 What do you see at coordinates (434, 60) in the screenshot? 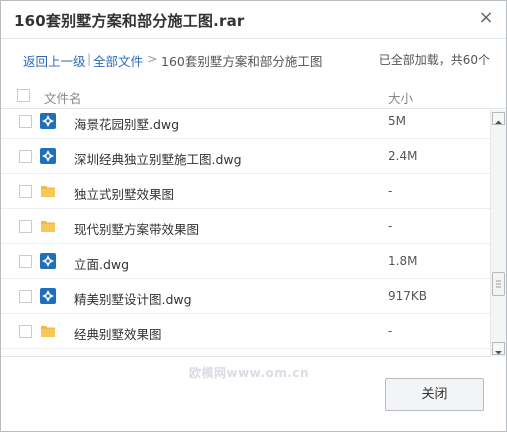
I see `loaded-count-text: 已全部加载，共60个` at bounding box center [434, 60].